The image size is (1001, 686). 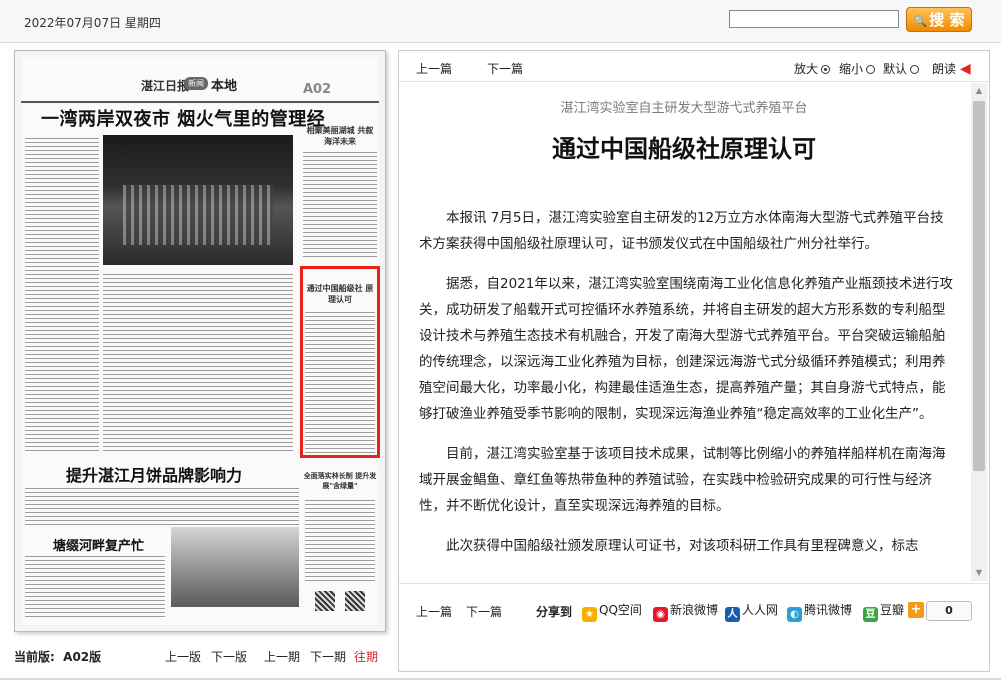 What do you see at coordinates (589, 614) in the screenshot?
I see `qzone-icon: ★` at bounding box center [589, 614].